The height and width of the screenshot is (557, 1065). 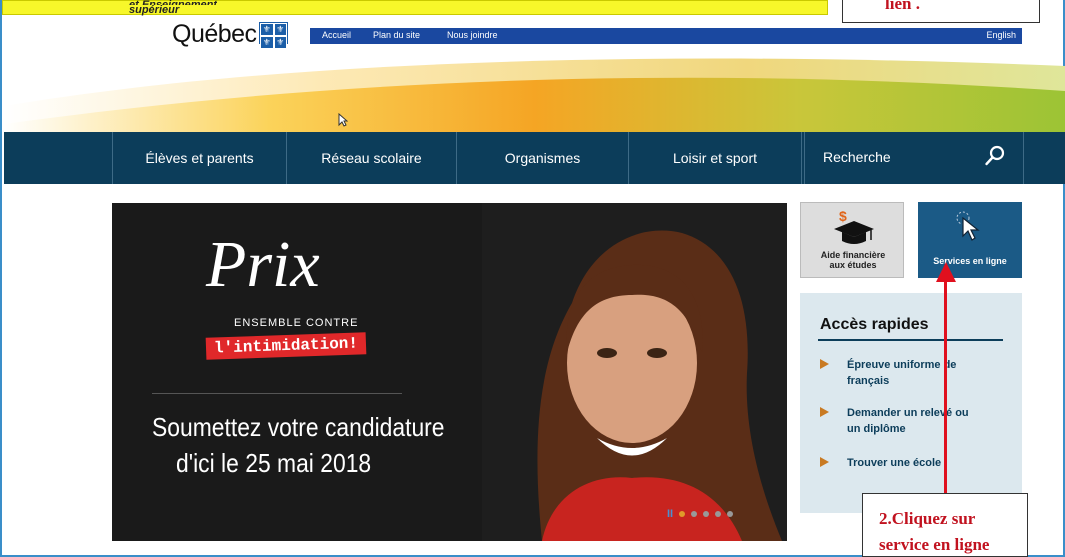 I want to click on carousel-controls: II, so click(x=700, y=514).